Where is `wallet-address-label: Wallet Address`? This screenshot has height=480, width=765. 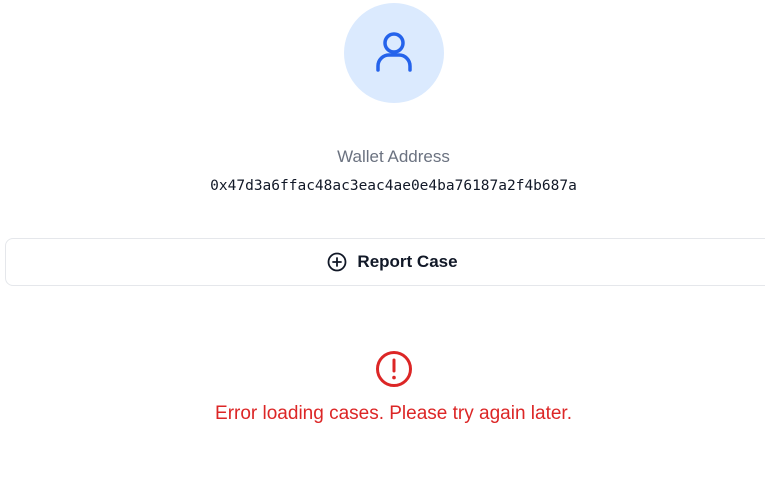
wallet-address-label: Wallet Address is located at coordinates (393, 156).